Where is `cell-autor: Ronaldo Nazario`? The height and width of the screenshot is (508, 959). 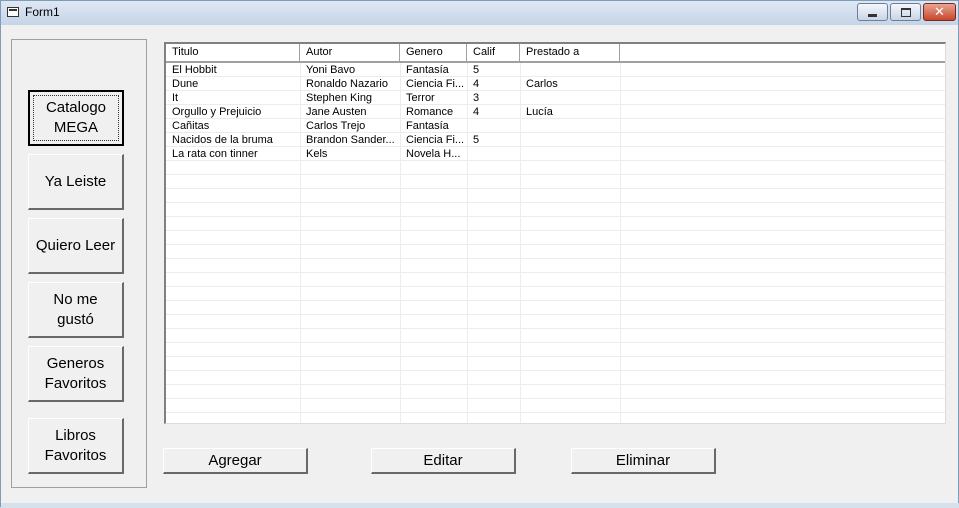
cell-autor: Ronaldo Nazario is located at coordinates (347, 84).